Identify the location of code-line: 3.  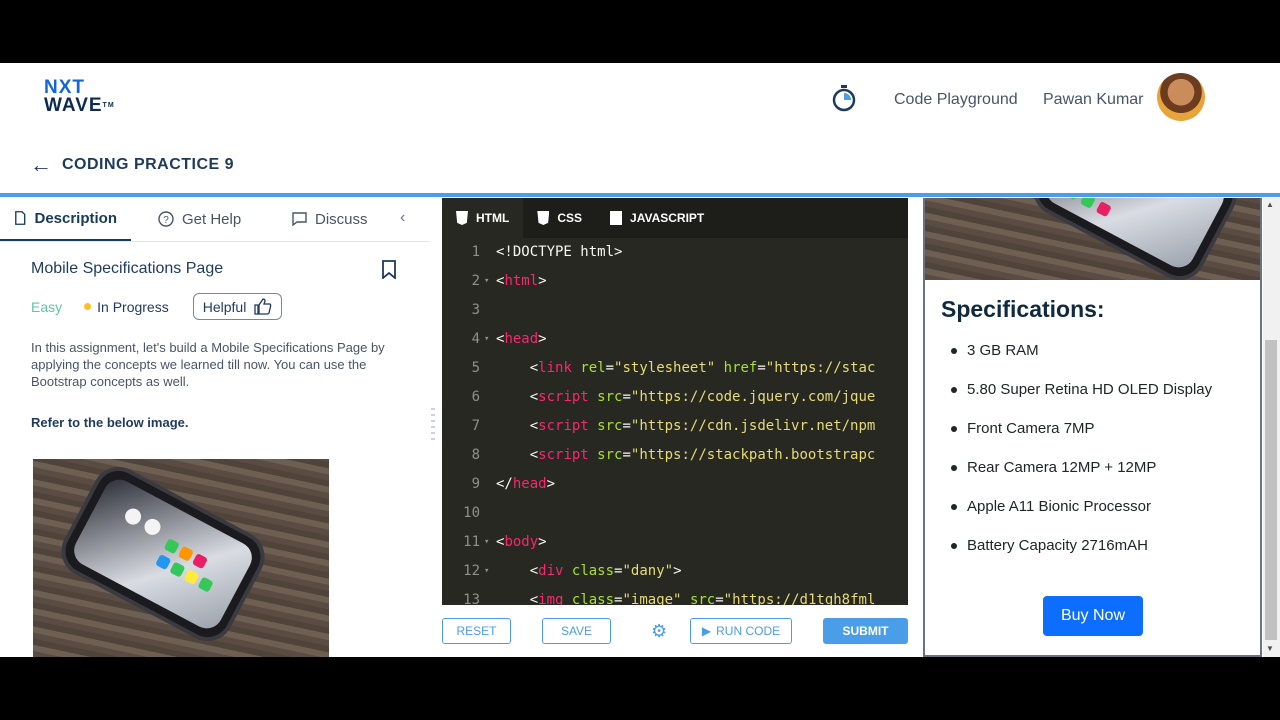
(675, 310).